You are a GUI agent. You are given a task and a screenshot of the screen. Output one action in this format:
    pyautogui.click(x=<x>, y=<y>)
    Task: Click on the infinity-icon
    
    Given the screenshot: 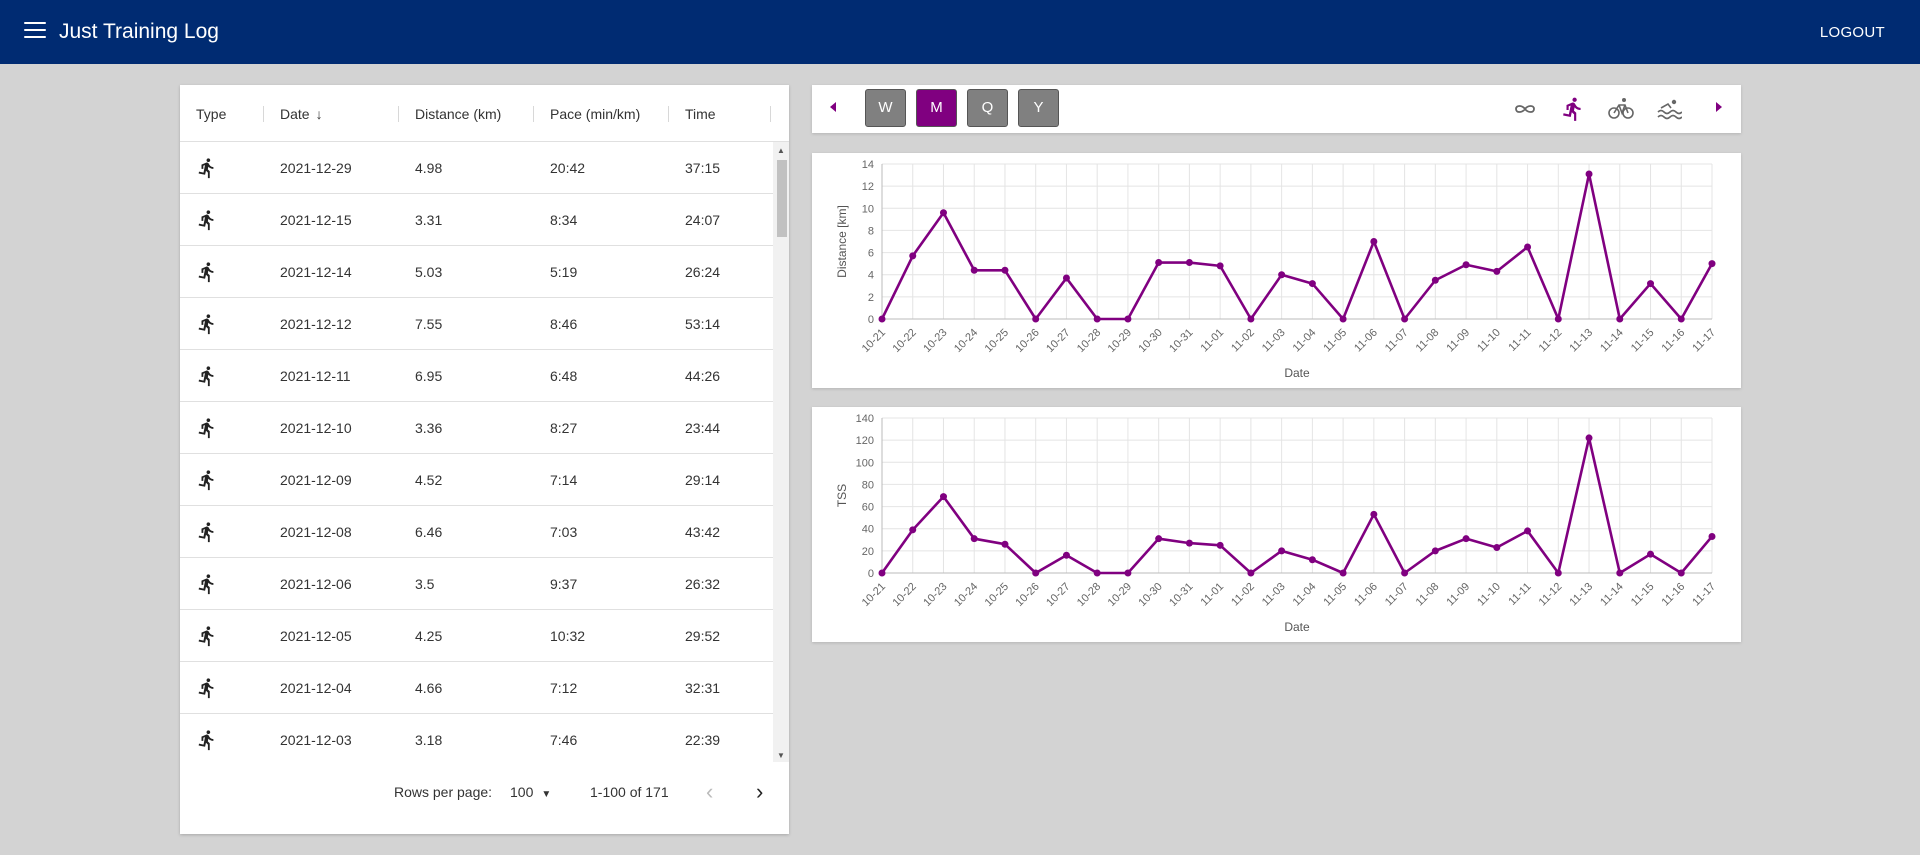 What is the action you would take?
    pyautogui.click(x=1525, y=109)
    